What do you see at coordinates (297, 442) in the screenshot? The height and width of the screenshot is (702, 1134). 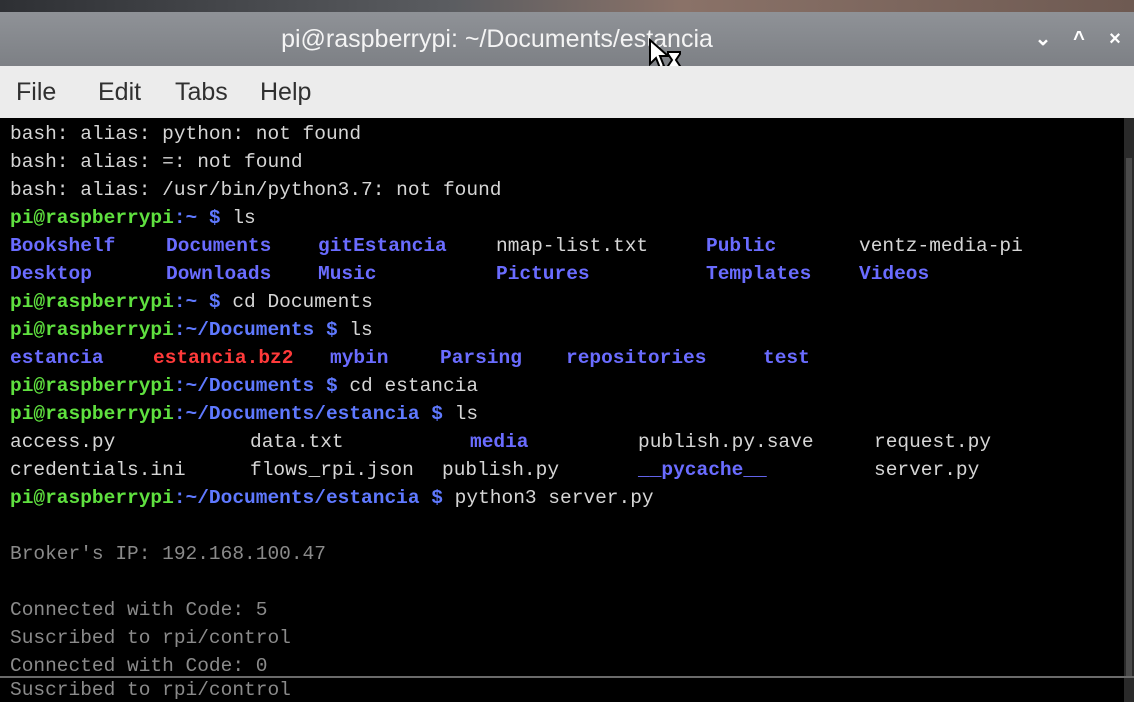 I see `file-entry: data.txt` at bounding box center [297, 442].